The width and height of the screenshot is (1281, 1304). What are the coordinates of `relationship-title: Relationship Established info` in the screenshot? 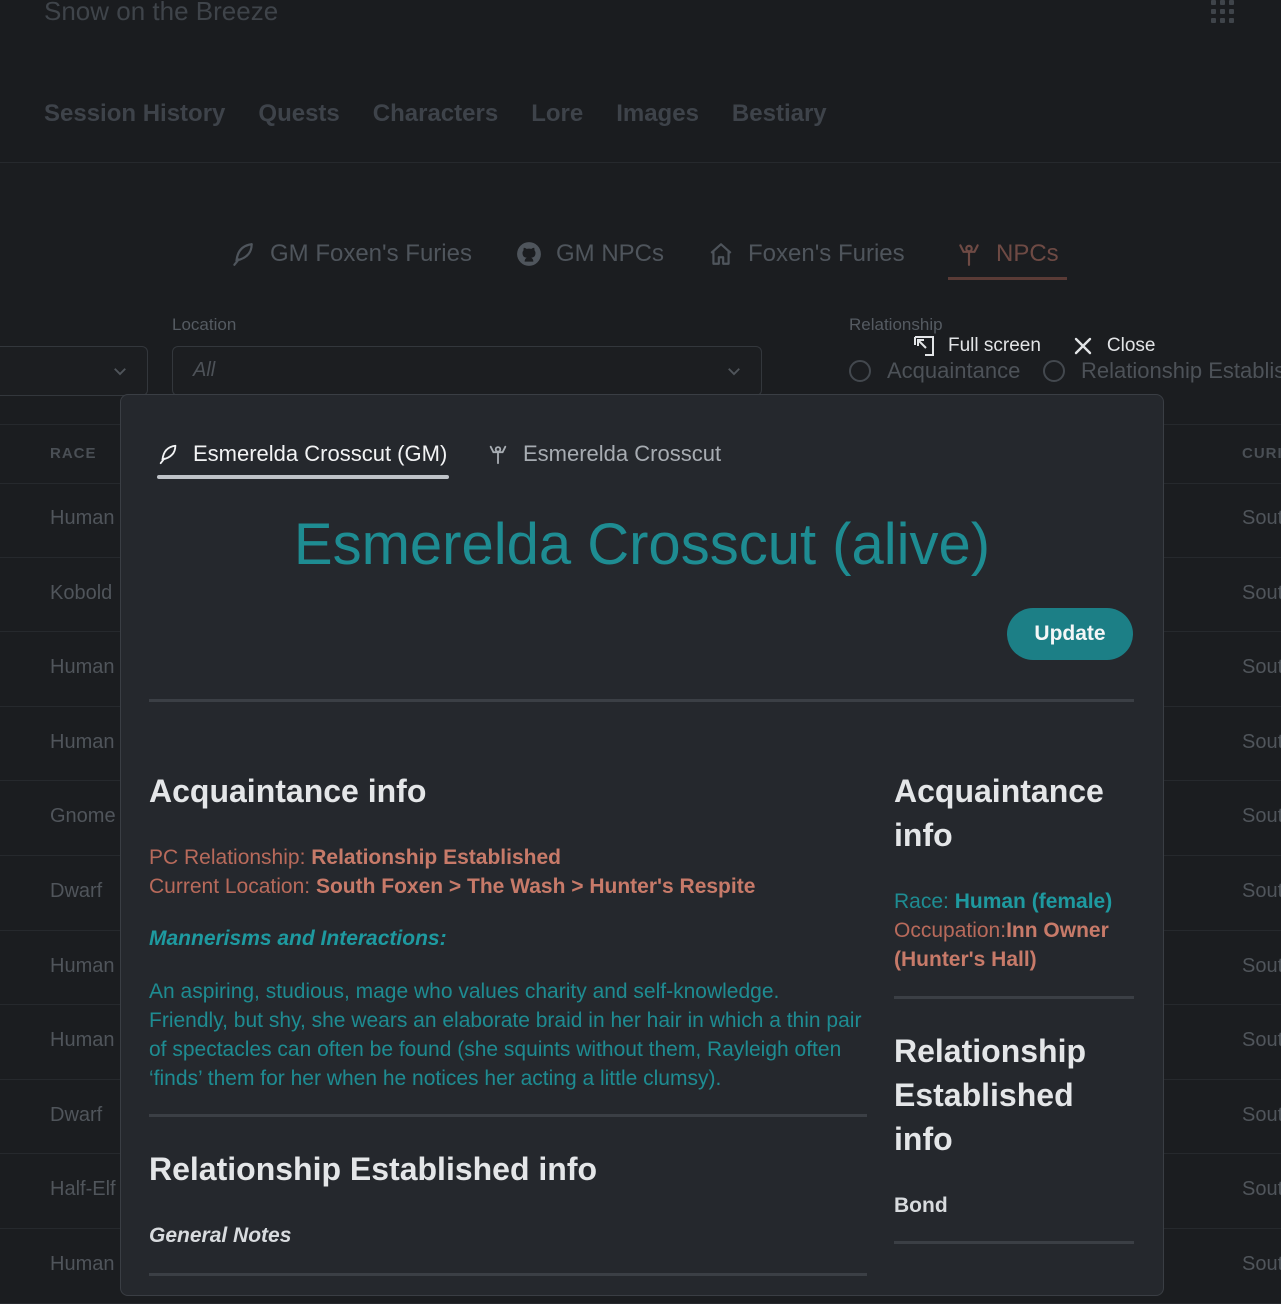 It's located at (373, 1169).